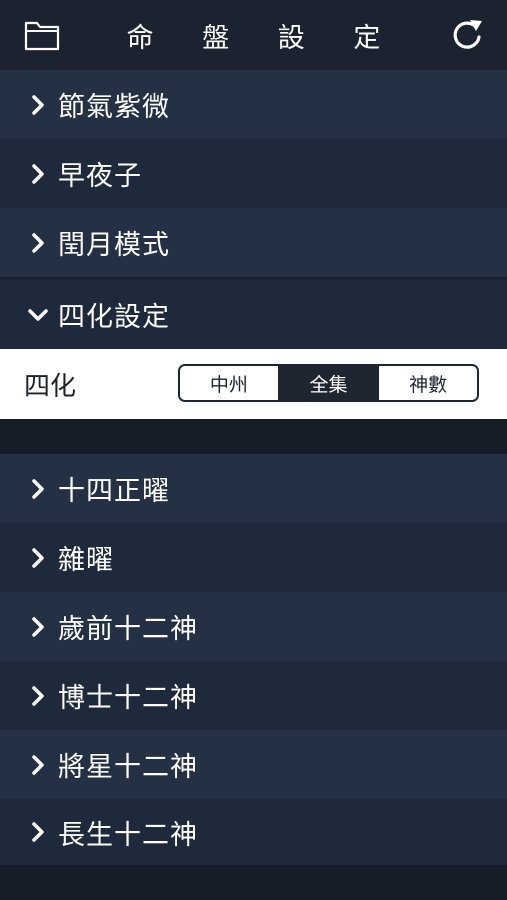 This screenshot has width=507, height=900. I want to click on menu-item-label: 十四正曜, so click(114, 491).